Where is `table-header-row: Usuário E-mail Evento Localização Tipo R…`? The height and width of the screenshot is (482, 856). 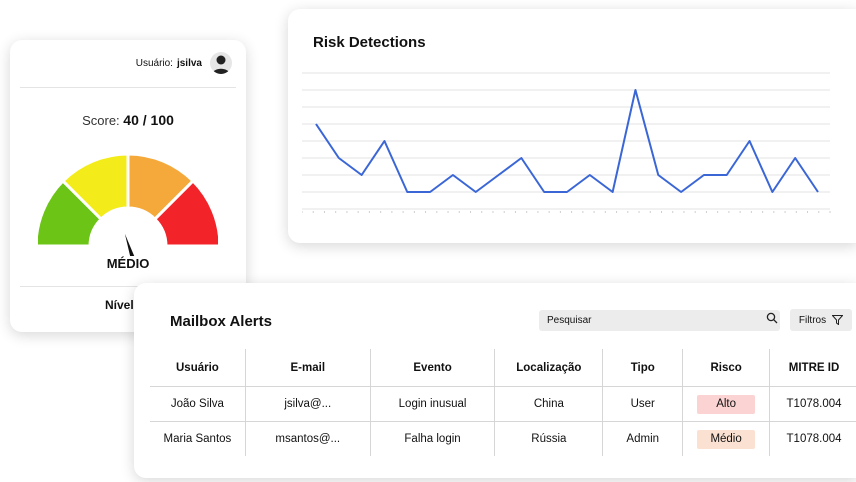
table-header-row: Usuário E-mail Evento Localização Tipo R… is located at coordinates (503, 368).